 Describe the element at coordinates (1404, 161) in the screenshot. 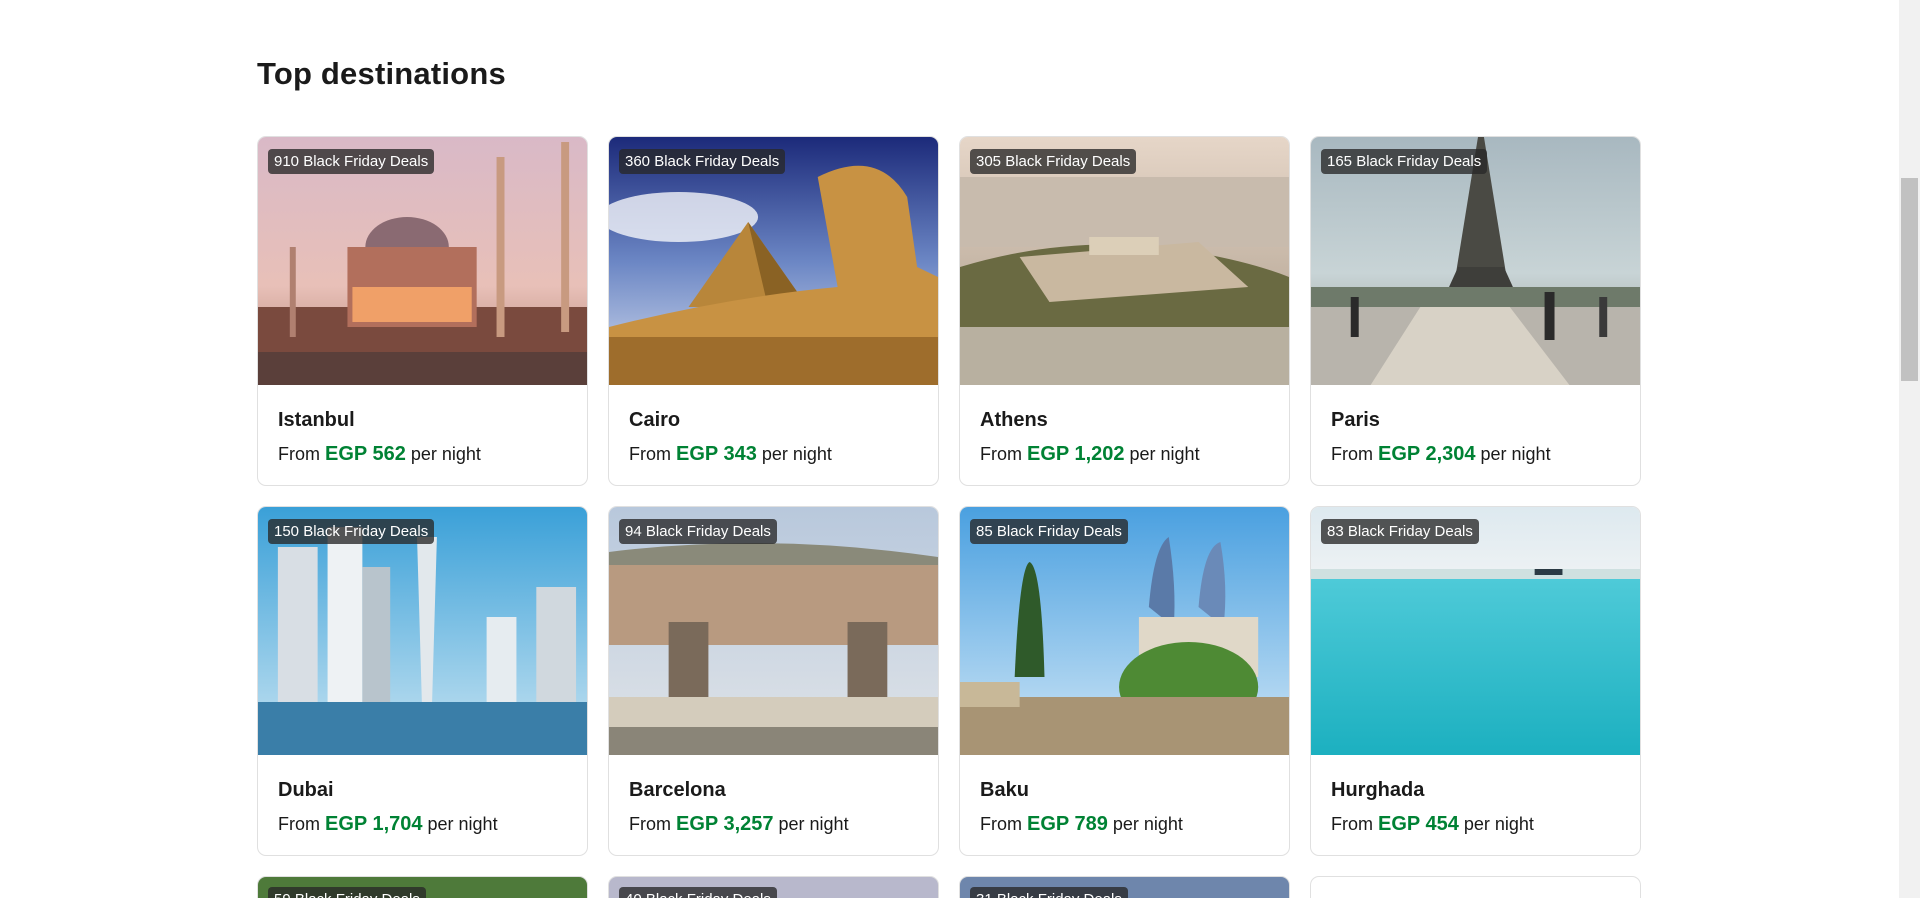

I see `deals-badge: 165 Black Friday Deals` at that location.